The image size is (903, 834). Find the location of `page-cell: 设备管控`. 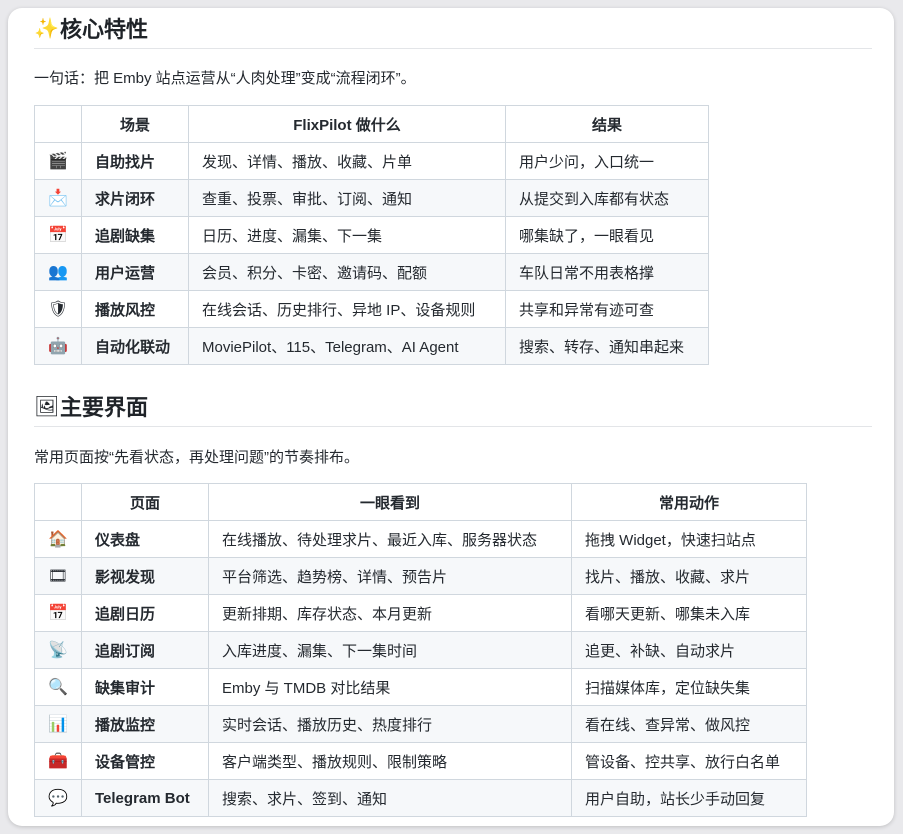

page-cell: 设备管控 is located at coordinates (145, 761).